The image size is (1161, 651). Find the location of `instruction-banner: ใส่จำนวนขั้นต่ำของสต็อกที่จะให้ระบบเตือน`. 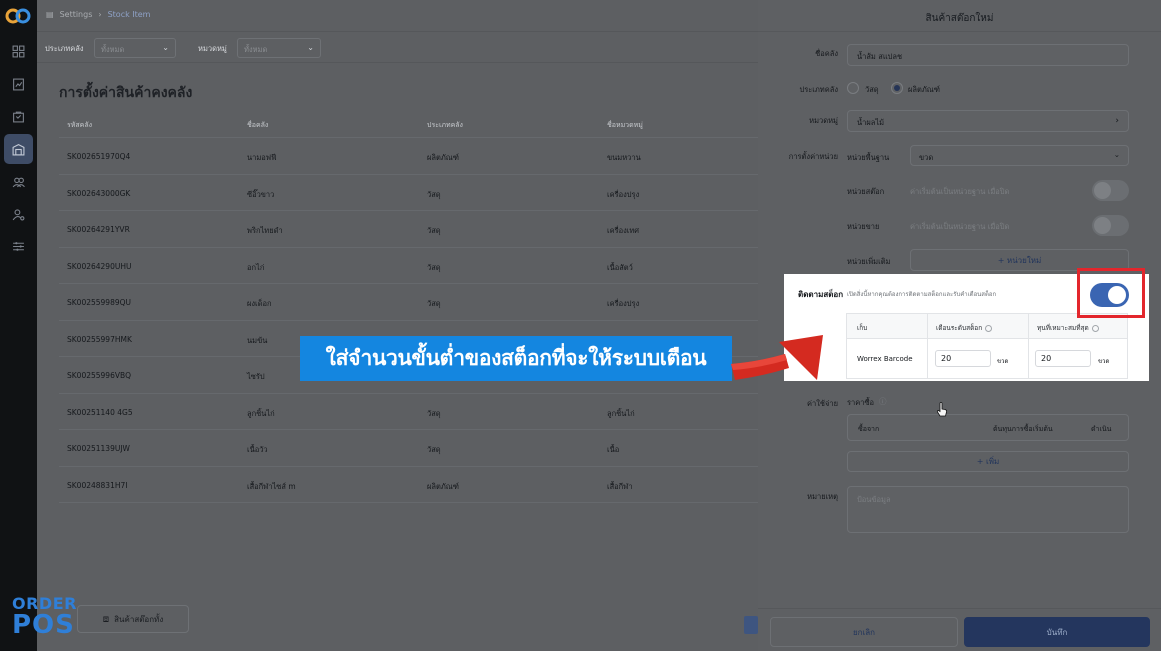

instruction-banner: ใส่จำนวนขั้นต่ำของสต็อกที่จะให้ระบบเตือน is located at coordinates (516, 358).